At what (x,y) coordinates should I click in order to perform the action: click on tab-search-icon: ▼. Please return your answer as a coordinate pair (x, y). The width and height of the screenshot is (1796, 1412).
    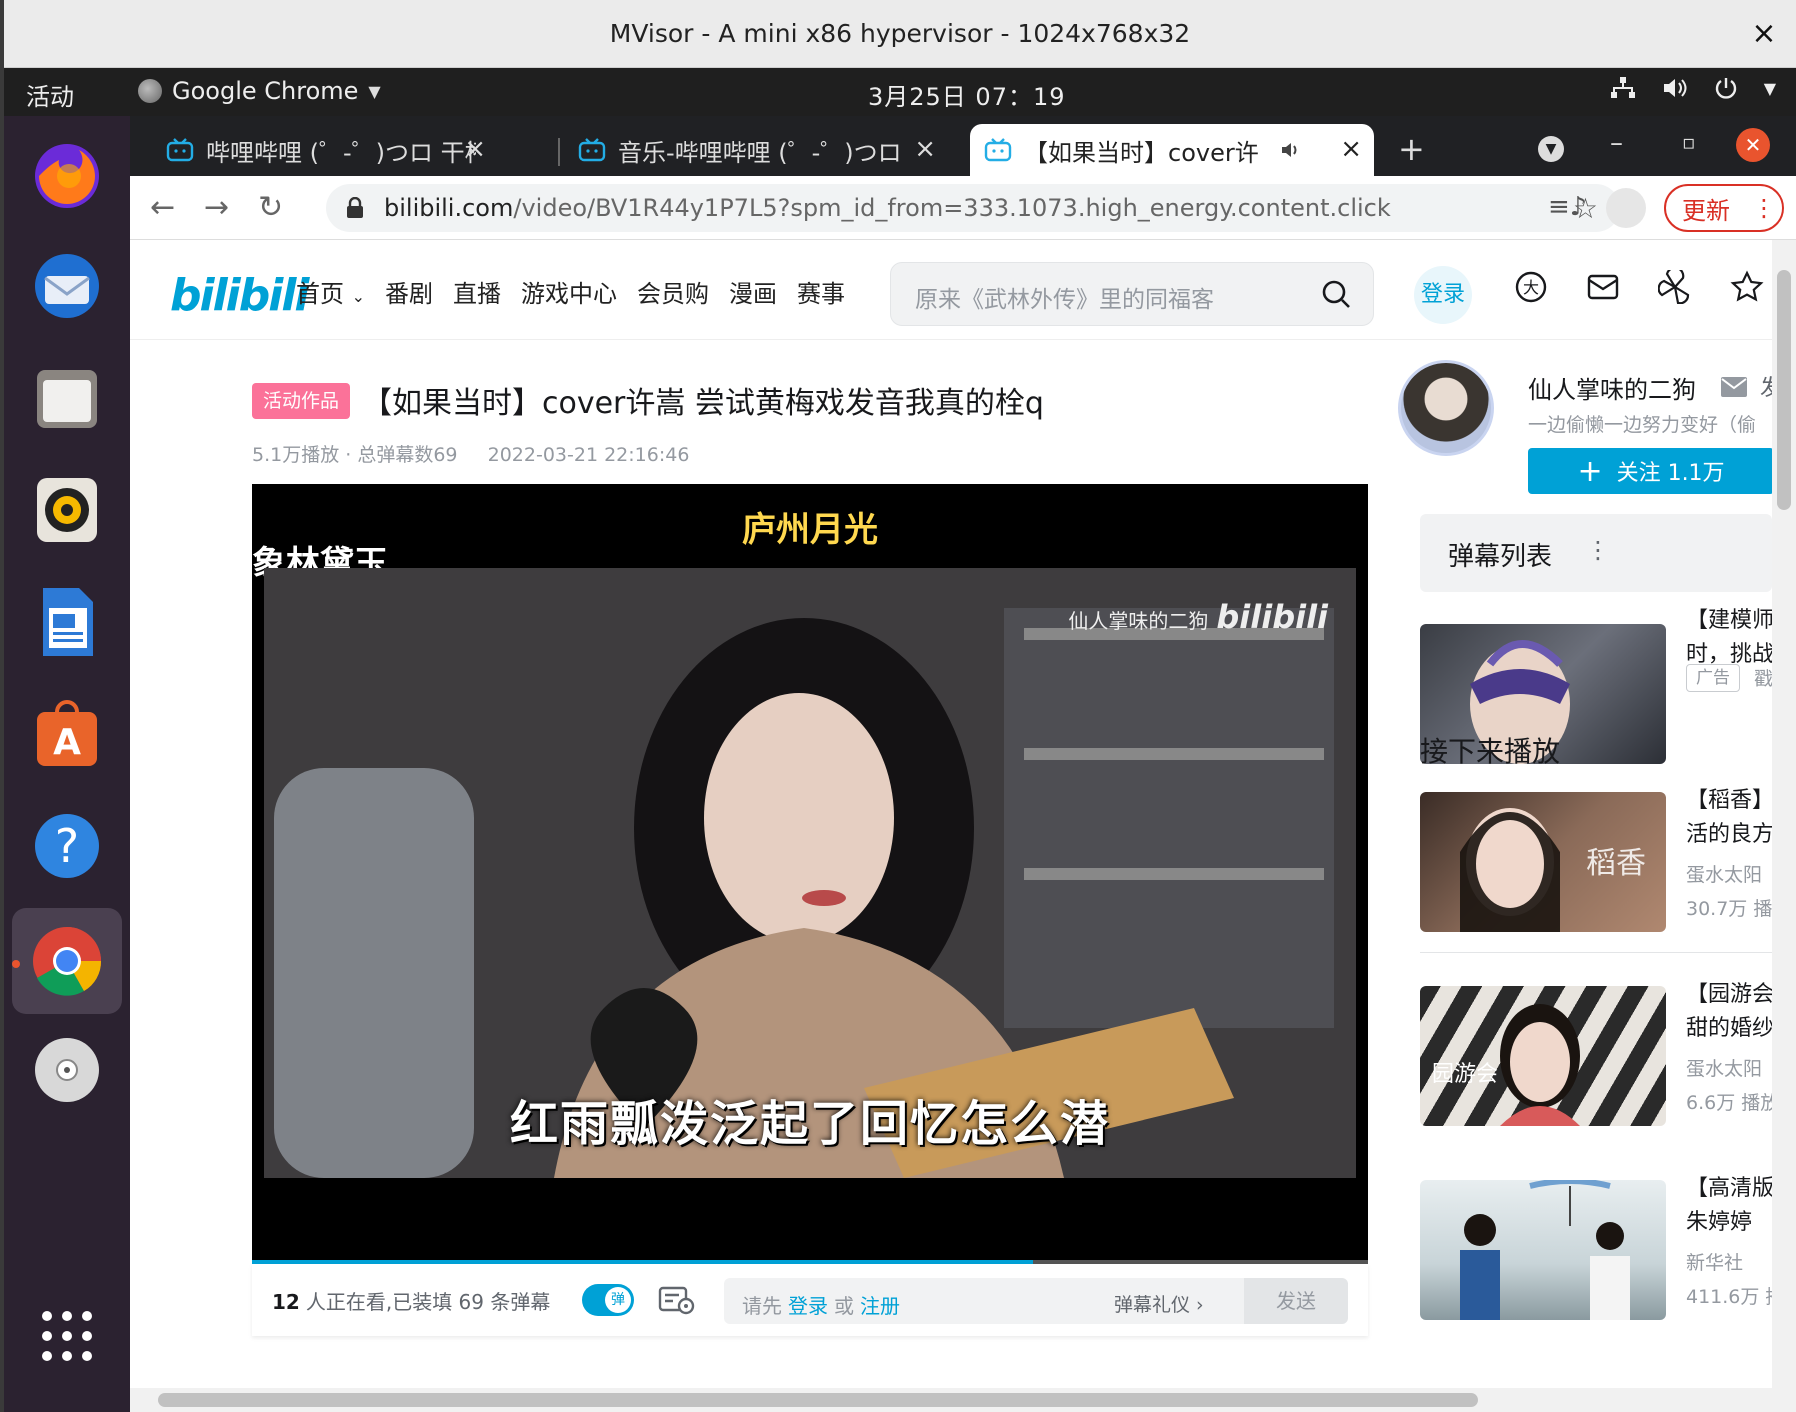
    Looking at the image, I should click on (1551, 149).